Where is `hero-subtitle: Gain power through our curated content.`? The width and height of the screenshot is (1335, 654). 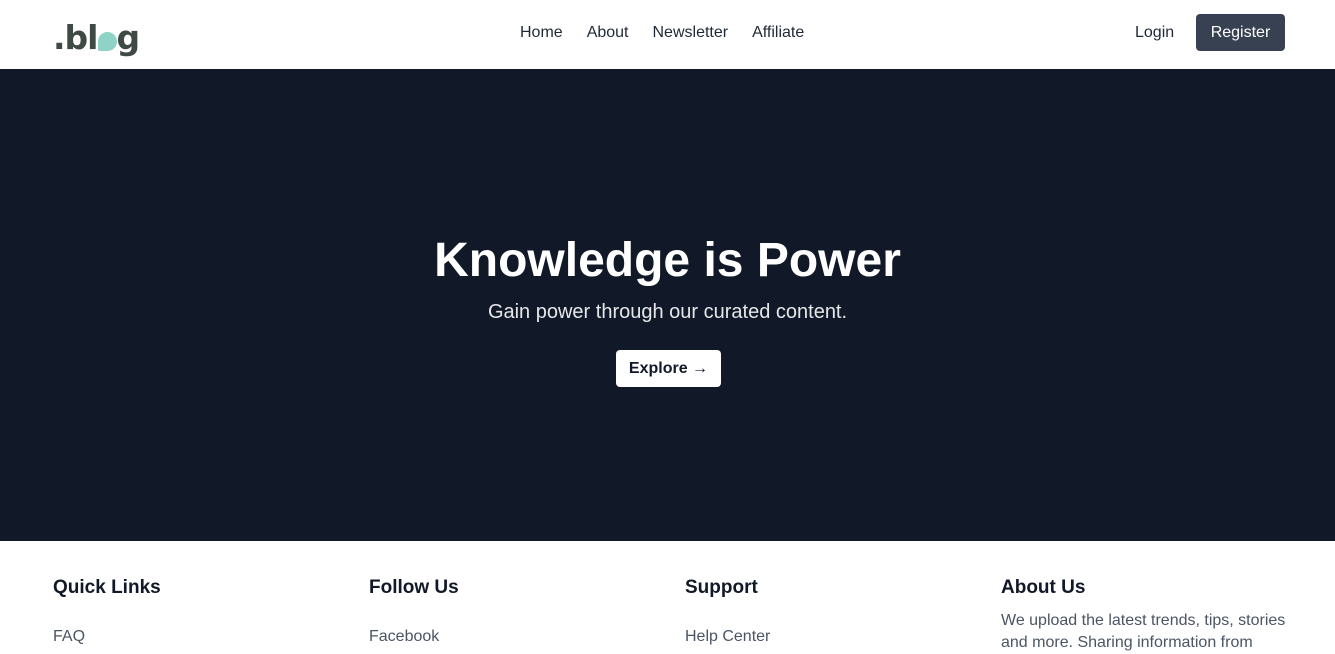 hero-subtitle: Gain power through our curated content. is located at coordinates (667, 312).